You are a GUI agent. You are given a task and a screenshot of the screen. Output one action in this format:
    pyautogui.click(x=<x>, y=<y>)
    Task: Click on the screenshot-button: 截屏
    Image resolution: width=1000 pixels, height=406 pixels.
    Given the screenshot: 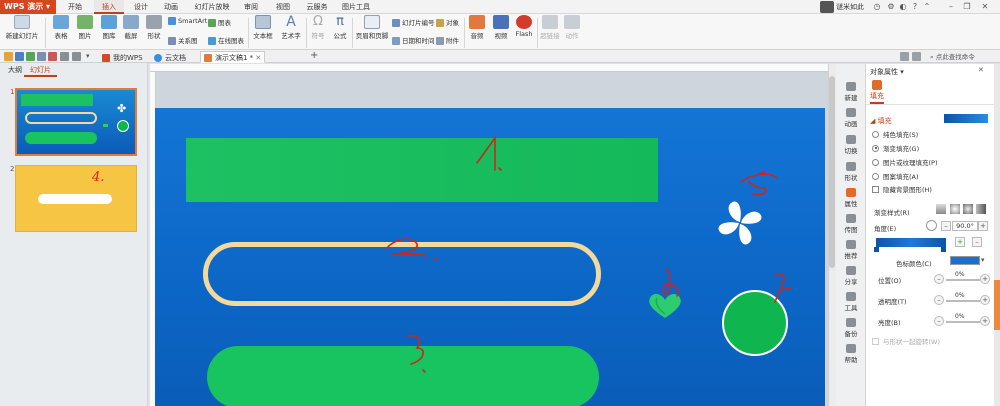 What is the action you would take?
    pyautogui.click(x=131, y=27)
    